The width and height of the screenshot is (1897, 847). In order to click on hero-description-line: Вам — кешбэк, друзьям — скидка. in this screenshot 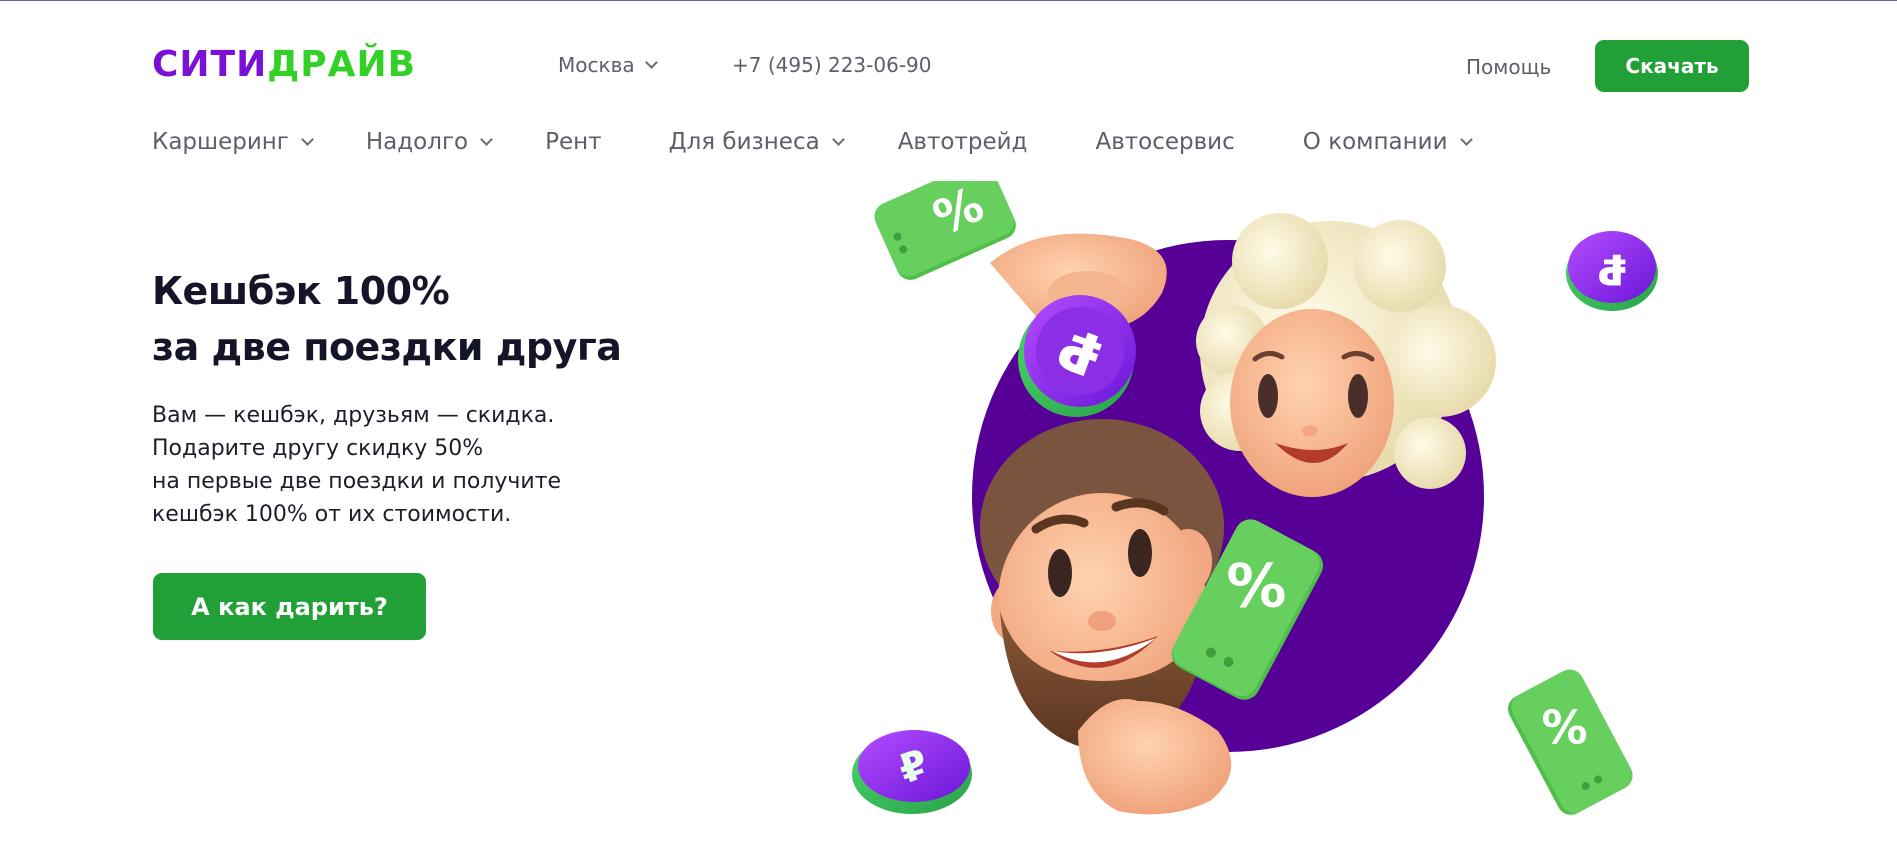, I will do `click(353, 415)`.